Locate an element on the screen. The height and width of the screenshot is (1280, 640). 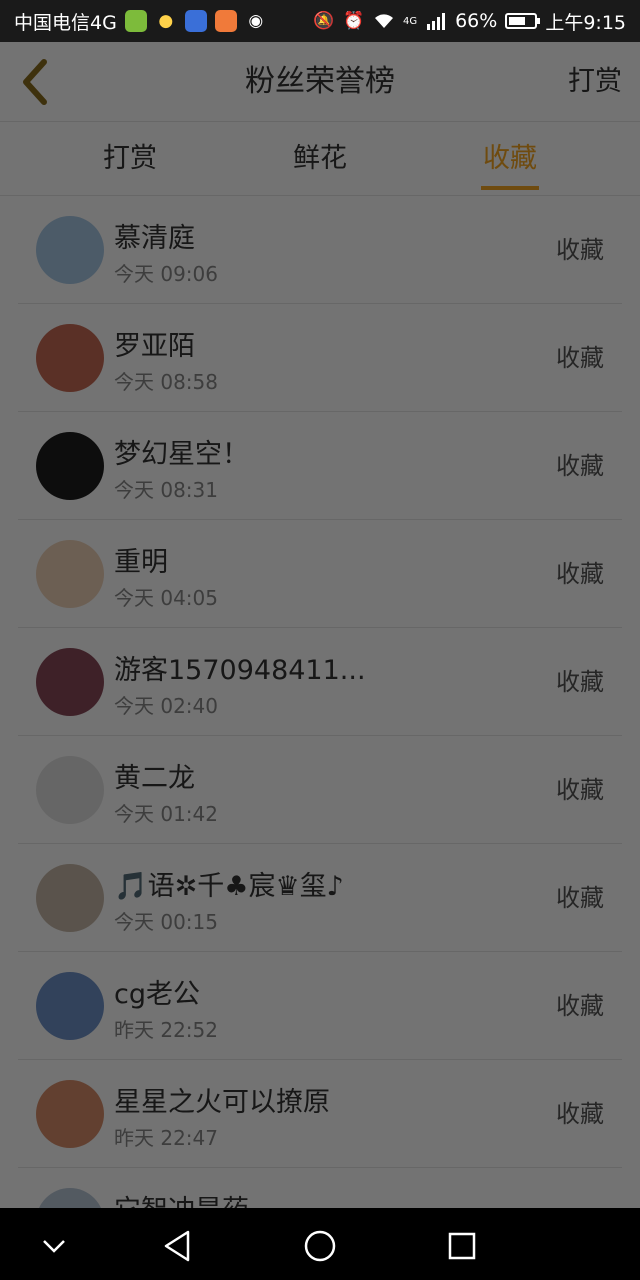
fan-row: cg老公 昨天 22:52 收藏 is located at coordinates (320, 1006).